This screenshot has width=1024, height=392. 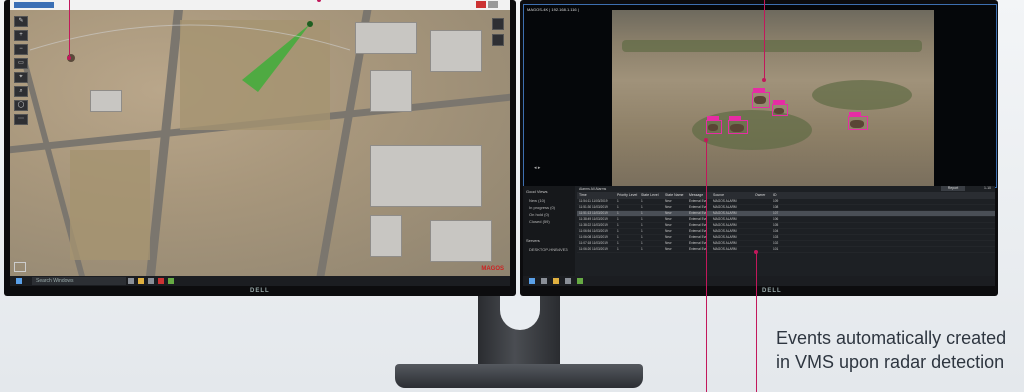 I want to click on zoom-out-button: −, so click(x=21, y=49).